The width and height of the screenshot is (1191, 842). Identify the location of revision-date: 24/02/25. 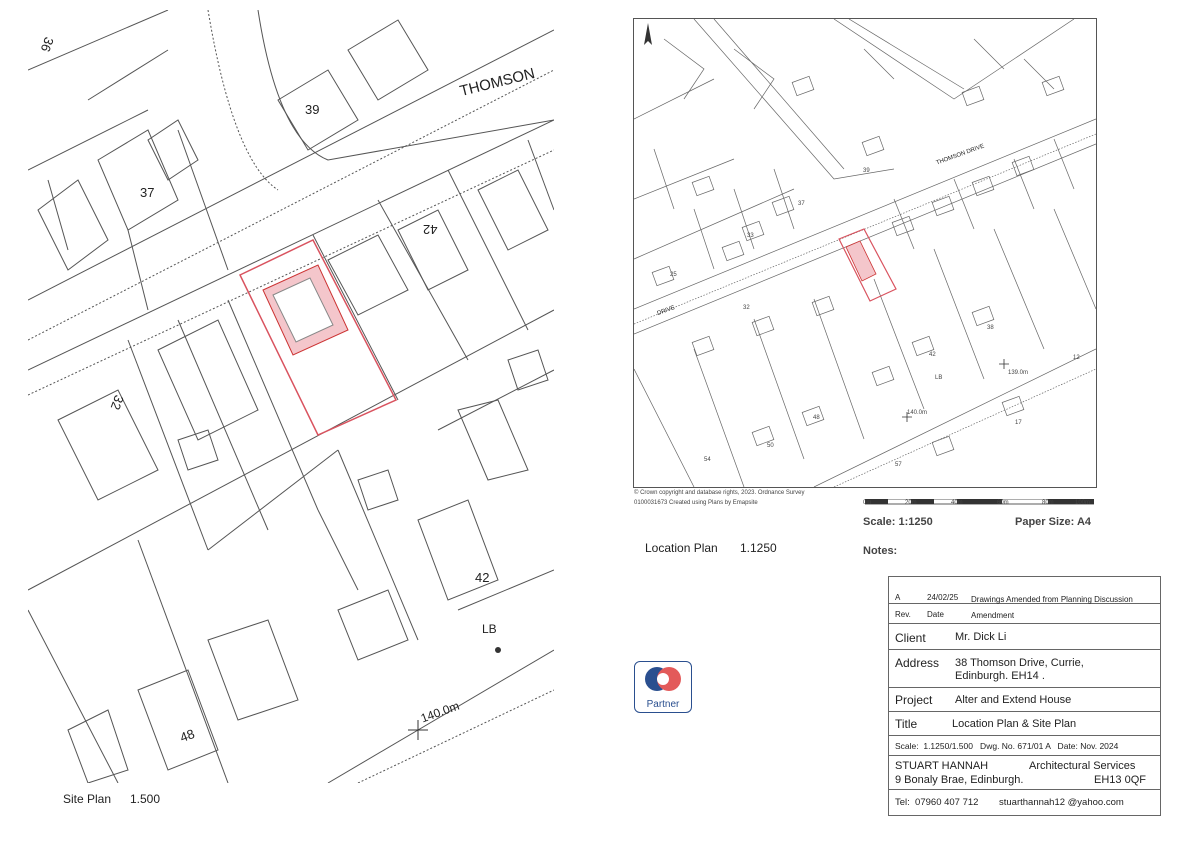
(943, 597).